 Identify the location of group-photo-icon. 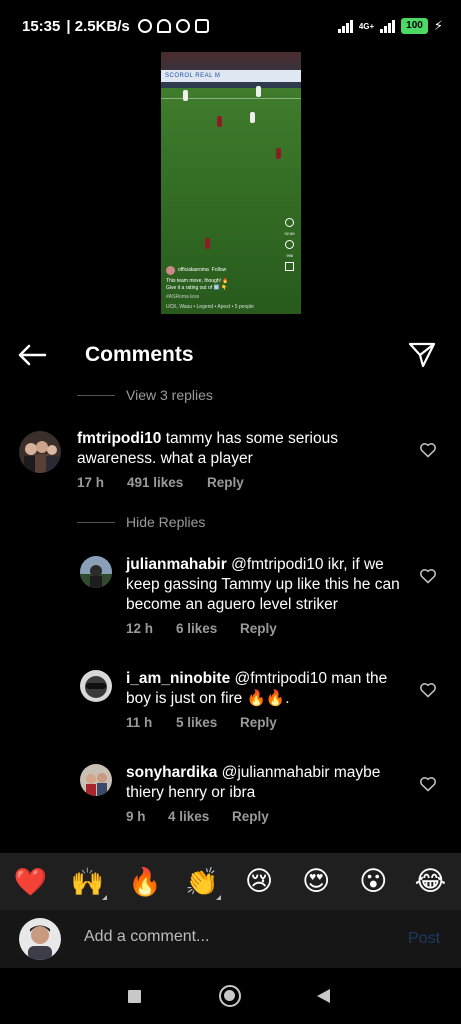
(40, 452).